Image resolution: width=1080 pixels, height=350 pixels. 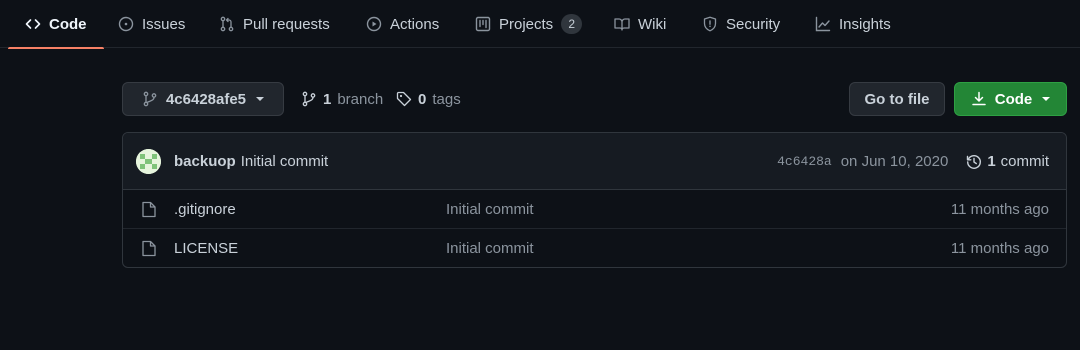 I want to click on tab-insights: Insights, so click(x=853, y=24).